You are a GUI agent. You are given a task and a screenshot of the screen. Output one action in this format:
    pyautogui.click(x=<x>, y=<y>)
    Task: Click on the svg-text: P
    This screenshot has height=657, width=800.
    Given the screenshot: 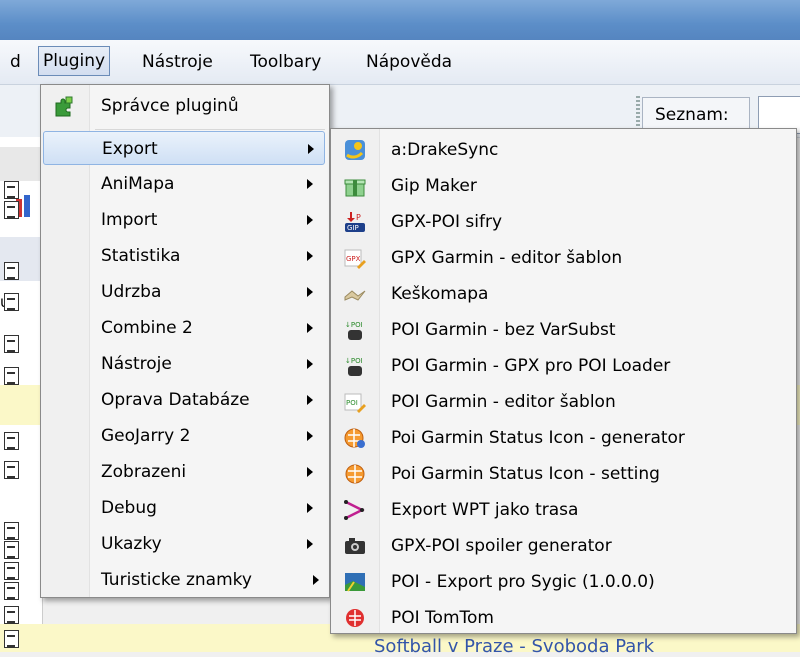 What is the action you would take?
    pyautogui.click(x=358, y=217)
    